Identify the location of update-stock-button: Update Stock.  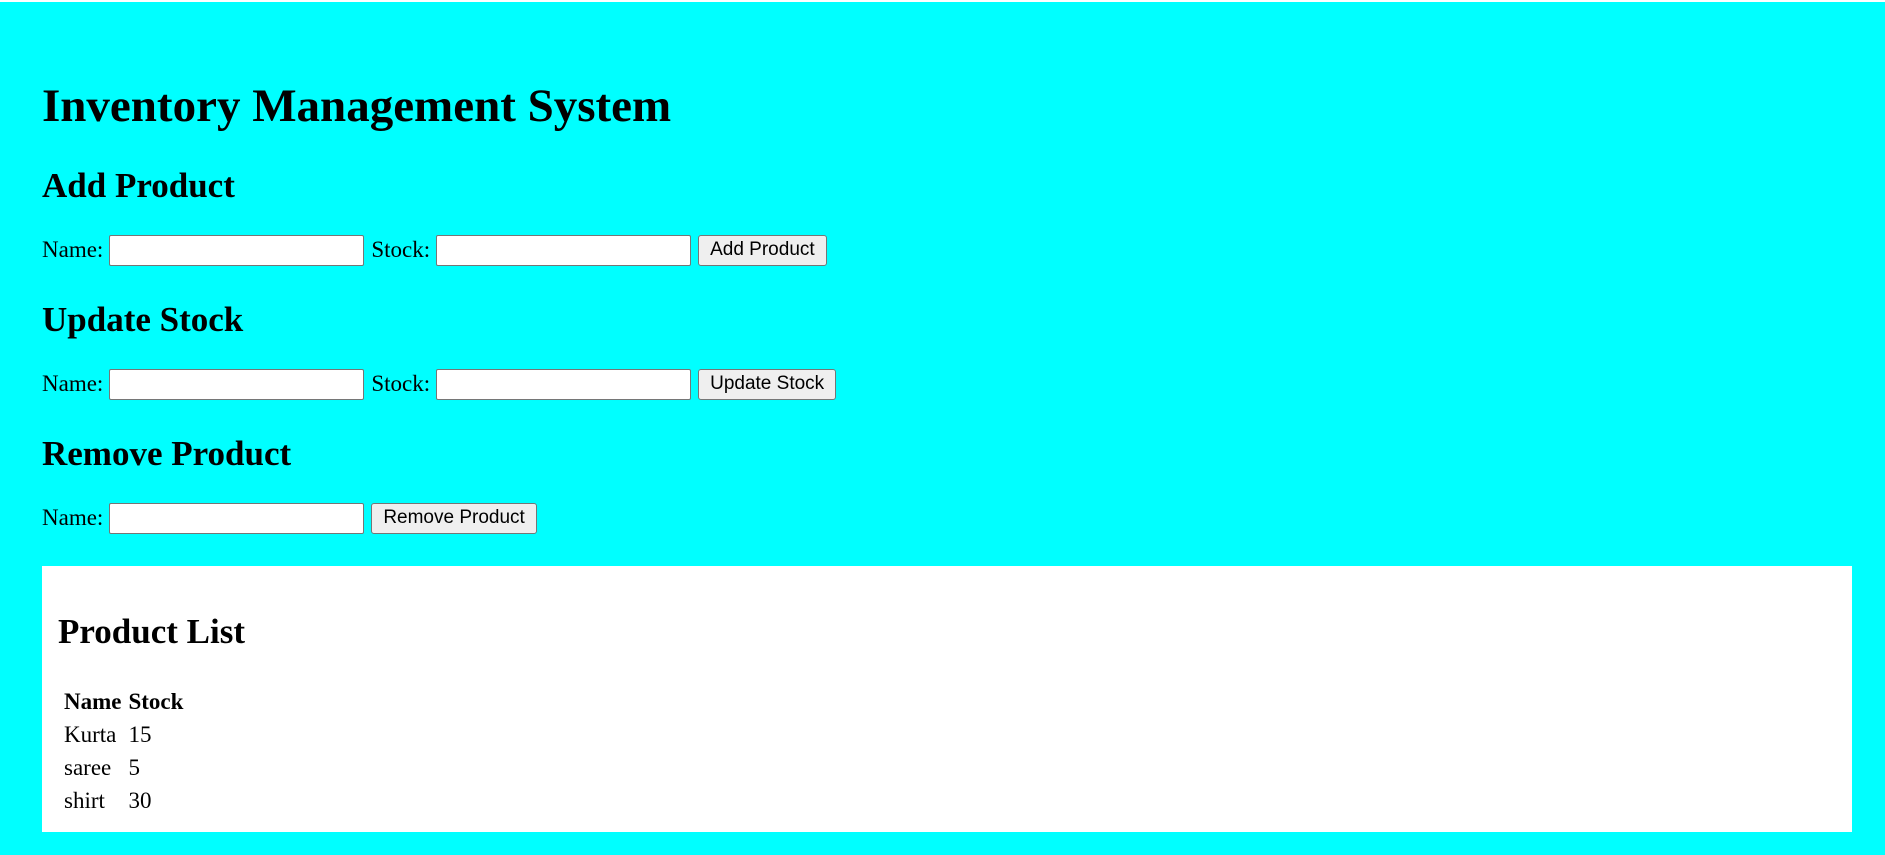
(767, 384).